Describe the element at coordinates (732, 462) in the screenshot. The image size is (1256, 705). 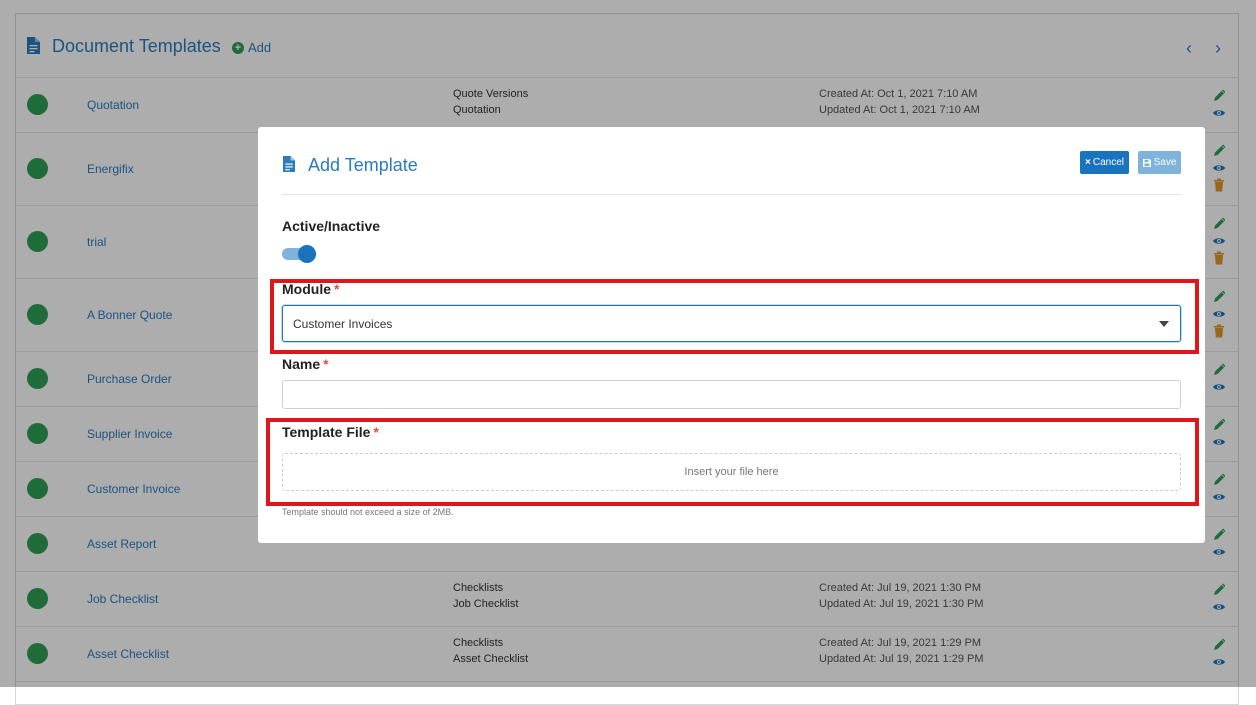
I see `highlight-template-file-box` at that location.